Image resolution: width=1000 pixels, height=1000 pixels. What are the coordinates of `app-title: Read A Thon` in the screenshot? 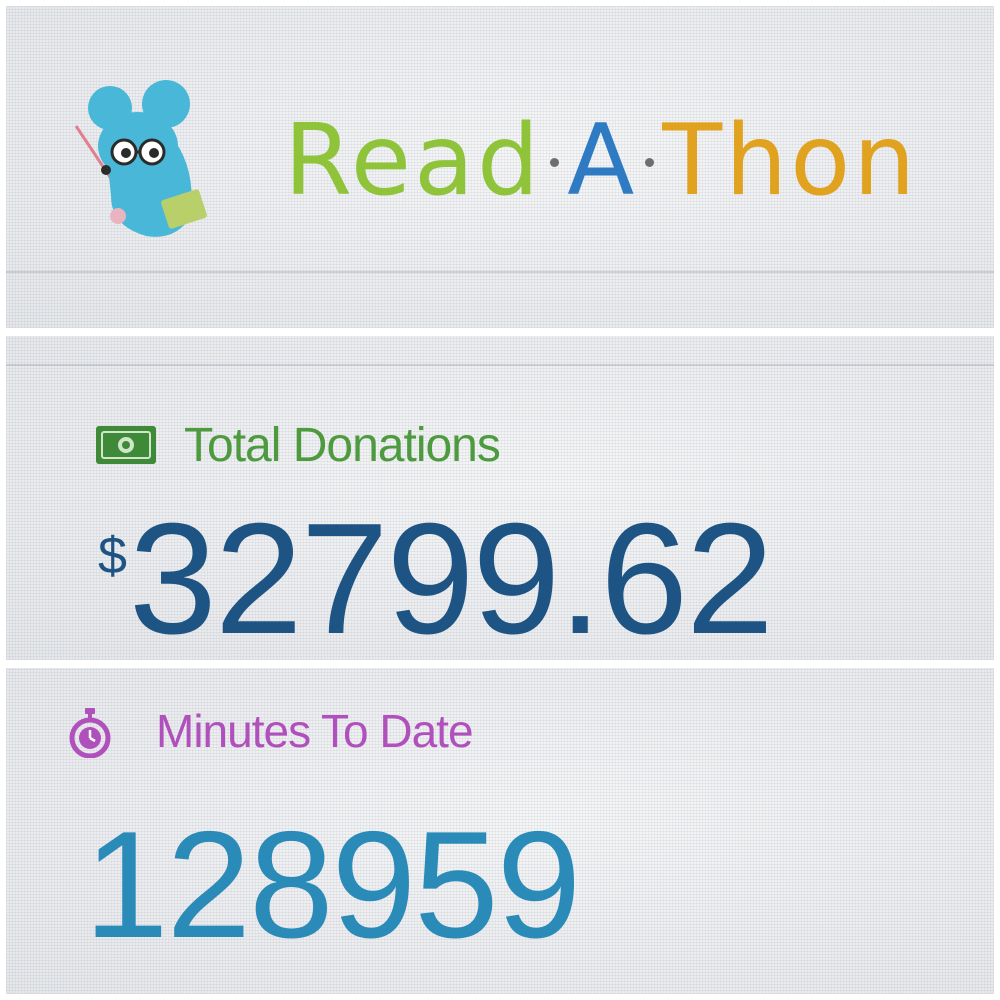 It's located at (601, 161).